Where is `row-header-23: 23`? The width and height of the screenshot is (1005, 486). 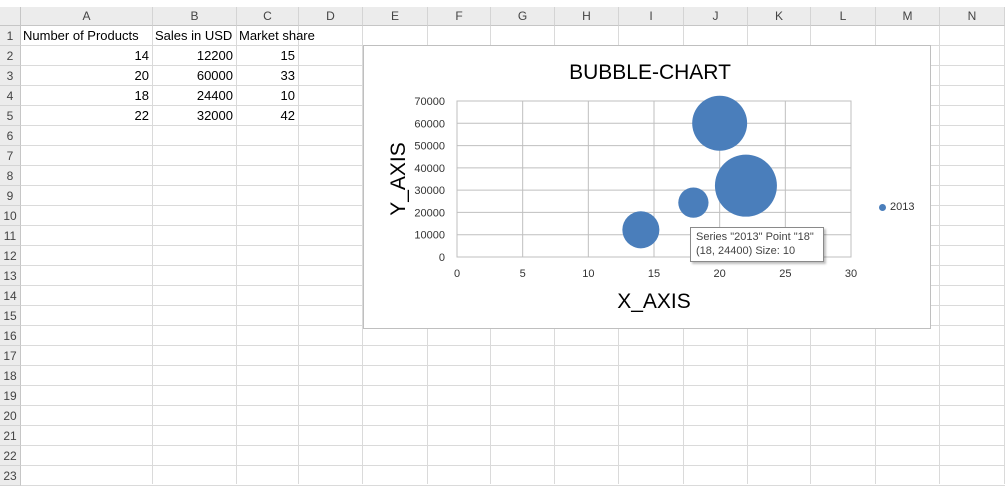 row-header-23: 23 is located at coordinates (10, 476).